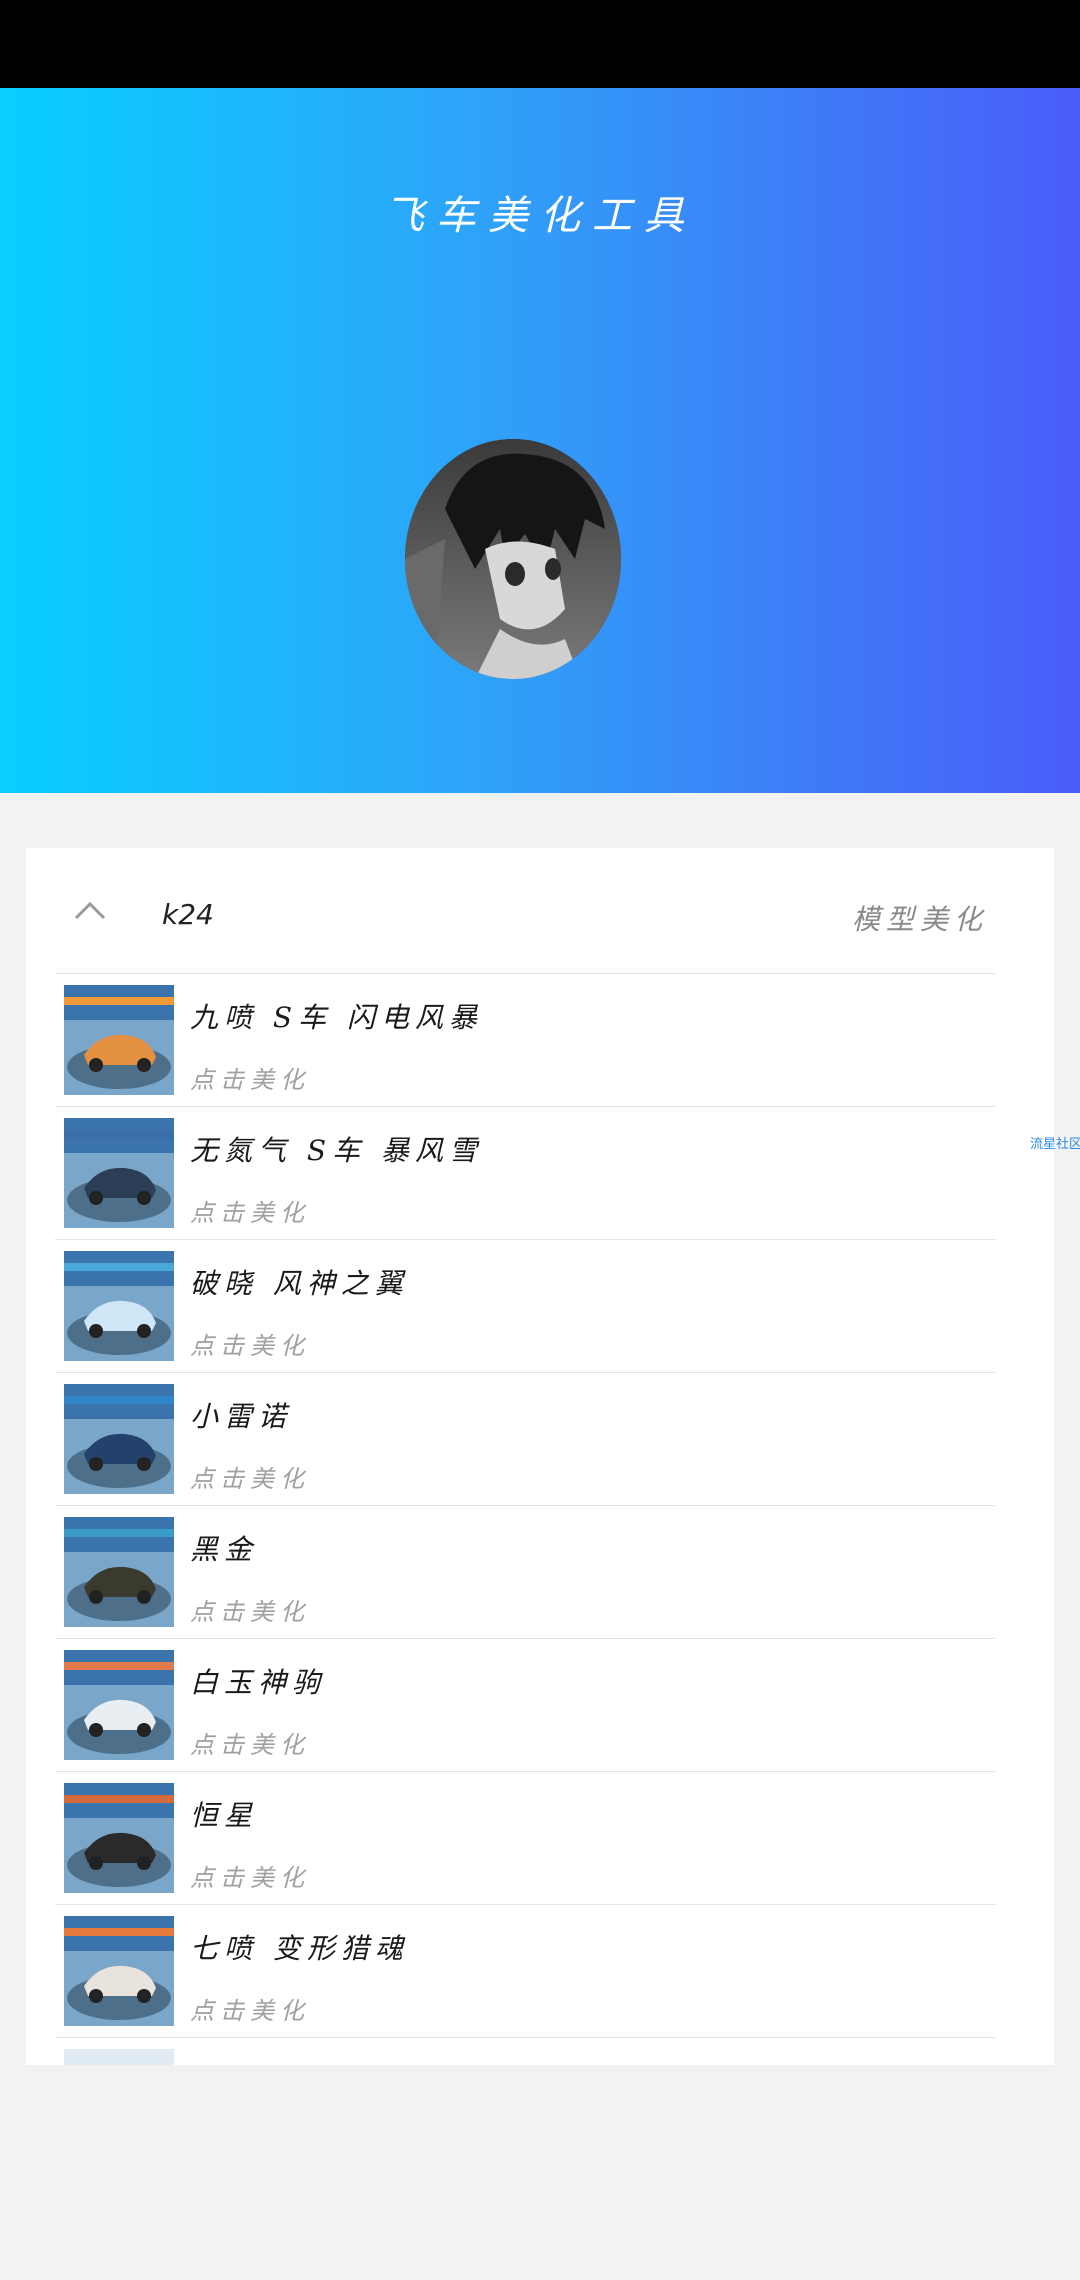 Image resolution: width=1080 pixels, height=2280 pixels. Describe the element at coordinates (525, 1305) in the screenshot. I see `list-item: 破晓 风神之翼 点击美化` at that location.